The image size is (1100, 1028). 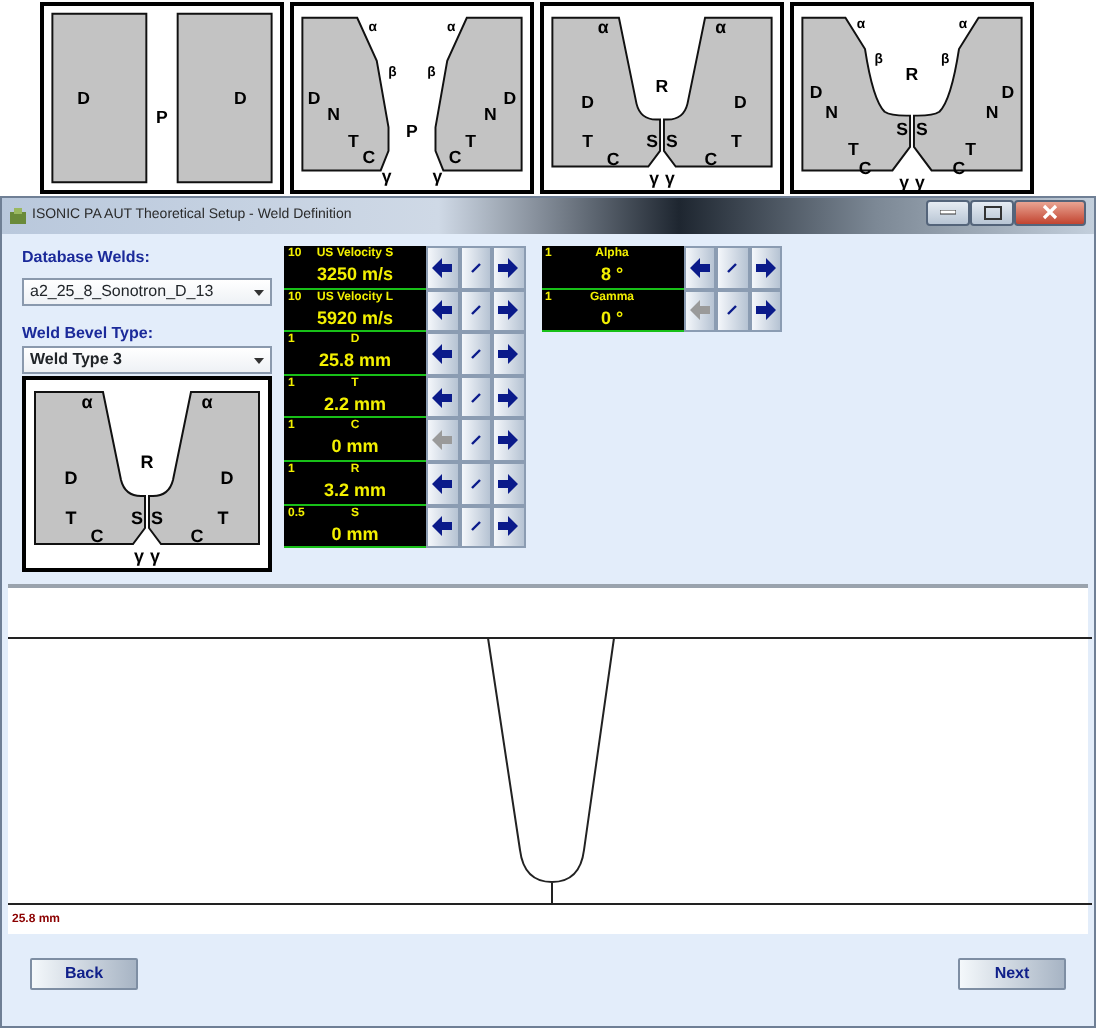 What do you see at coordinates (612, 275) in the screenshot?
I see `parameter-value: 8 °` at bounding box center [612, 275].